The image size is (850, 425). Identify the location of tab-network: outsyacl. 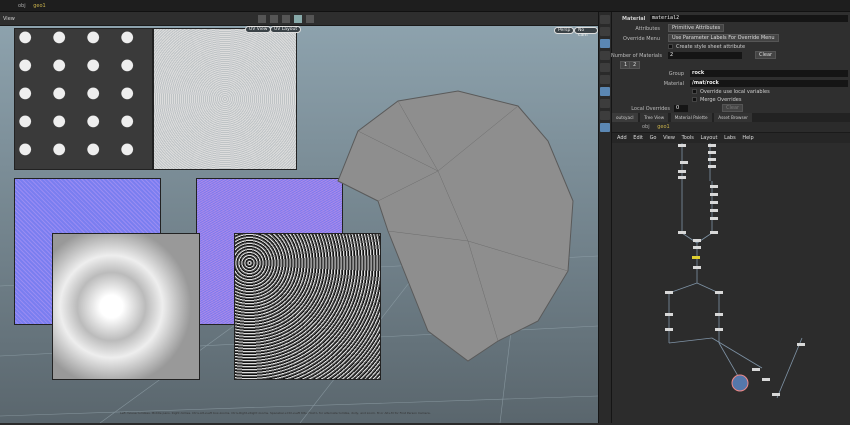
(625, 117).